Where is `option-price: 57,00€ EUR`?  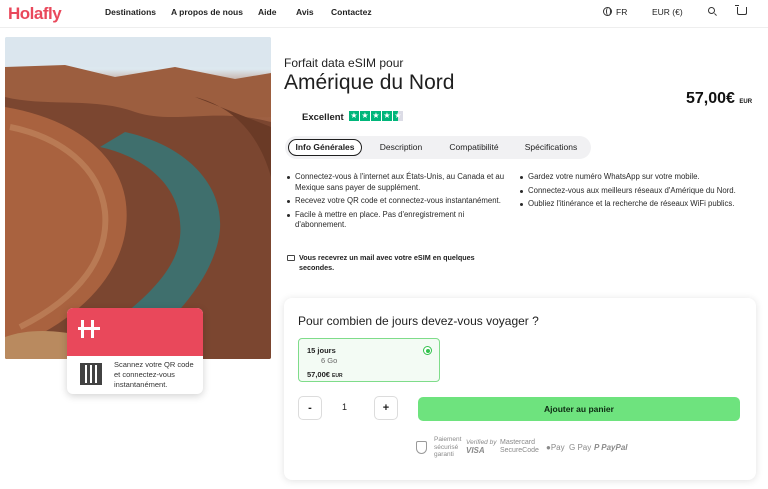 option-price: 57,00€ EUR is located at coordinates (325, 374).